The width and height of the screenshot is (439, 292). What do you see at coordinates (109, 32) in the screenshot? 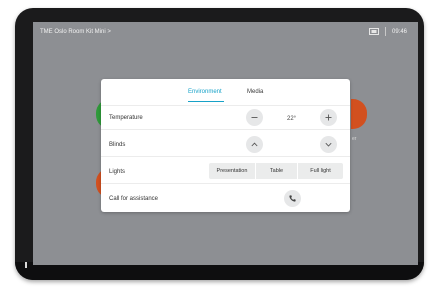
I see `room-title-chevron: >` at bounding box center [109, 32].